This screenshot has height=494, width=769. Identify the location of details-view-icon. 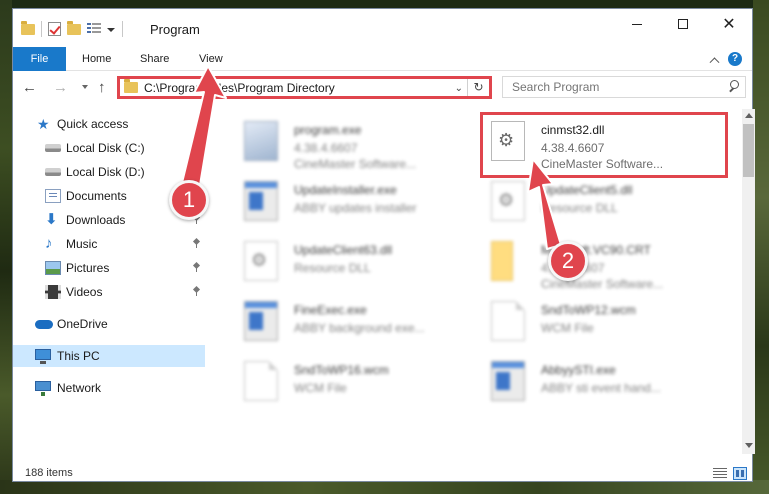
(720, 473).